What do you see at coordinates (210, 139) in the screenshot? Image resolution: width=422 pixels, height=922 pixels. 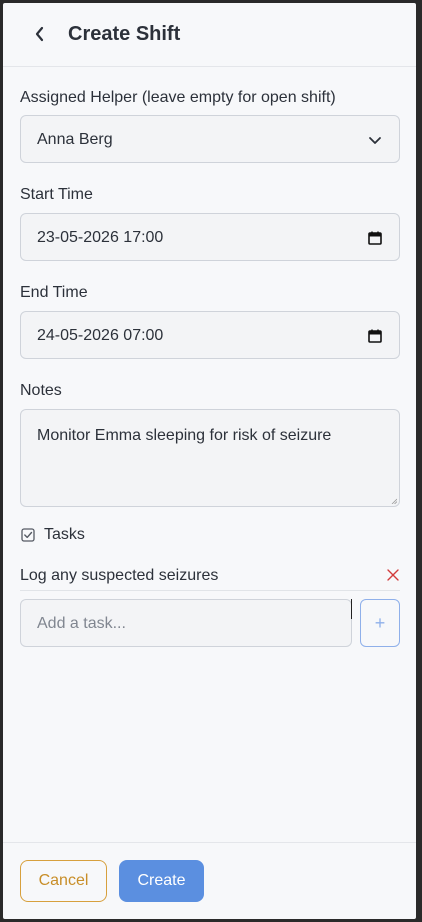 I see `helper-select: Anna Berg` at bounding box center [210, 139].